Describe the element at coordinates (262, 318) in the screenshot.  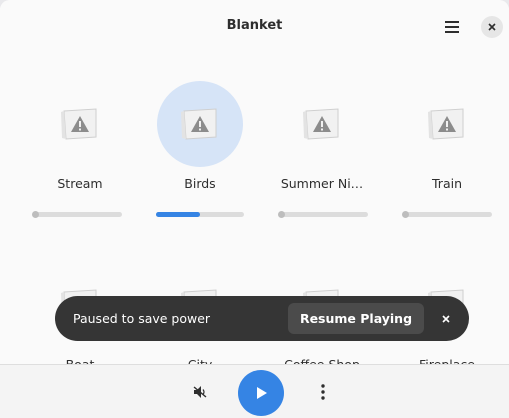
I see `power-saving-toast: Paused to save power Resume Playing` at that location.